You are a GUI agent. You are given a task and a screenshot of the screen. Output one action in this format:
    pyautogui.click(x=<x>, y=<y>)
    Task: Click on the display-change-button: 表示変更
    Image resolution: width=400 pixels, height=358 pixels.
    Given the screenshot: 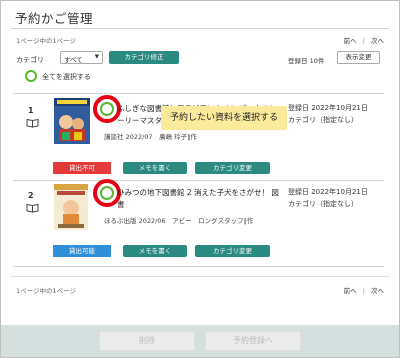 What is the action you would take?
    pyautogui.click(x=358, y=57)
    